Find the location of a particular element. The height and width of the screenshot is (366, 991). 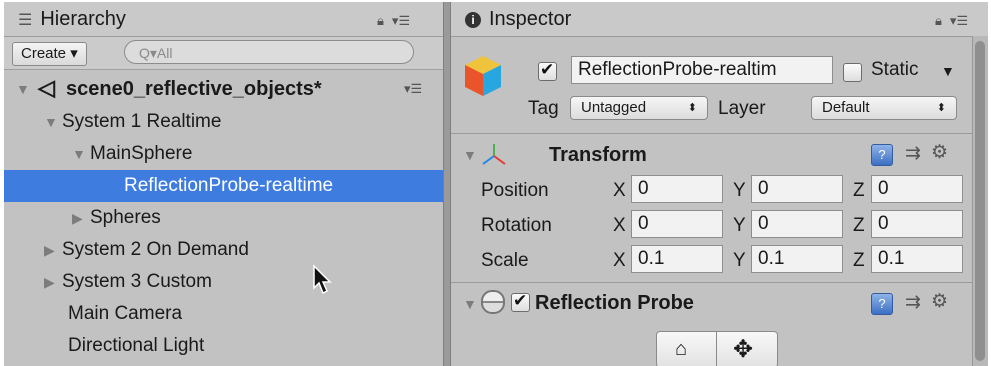

object-name-input: ReflectionProbe-realtim is located at coordinates (702, 70).